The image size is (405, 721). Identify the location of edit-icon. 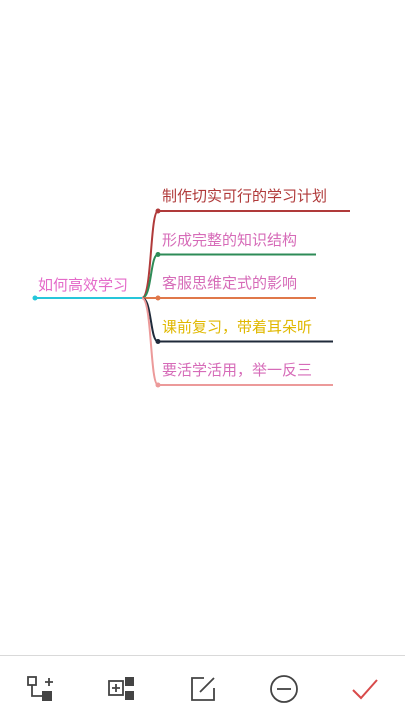
(202, 688).